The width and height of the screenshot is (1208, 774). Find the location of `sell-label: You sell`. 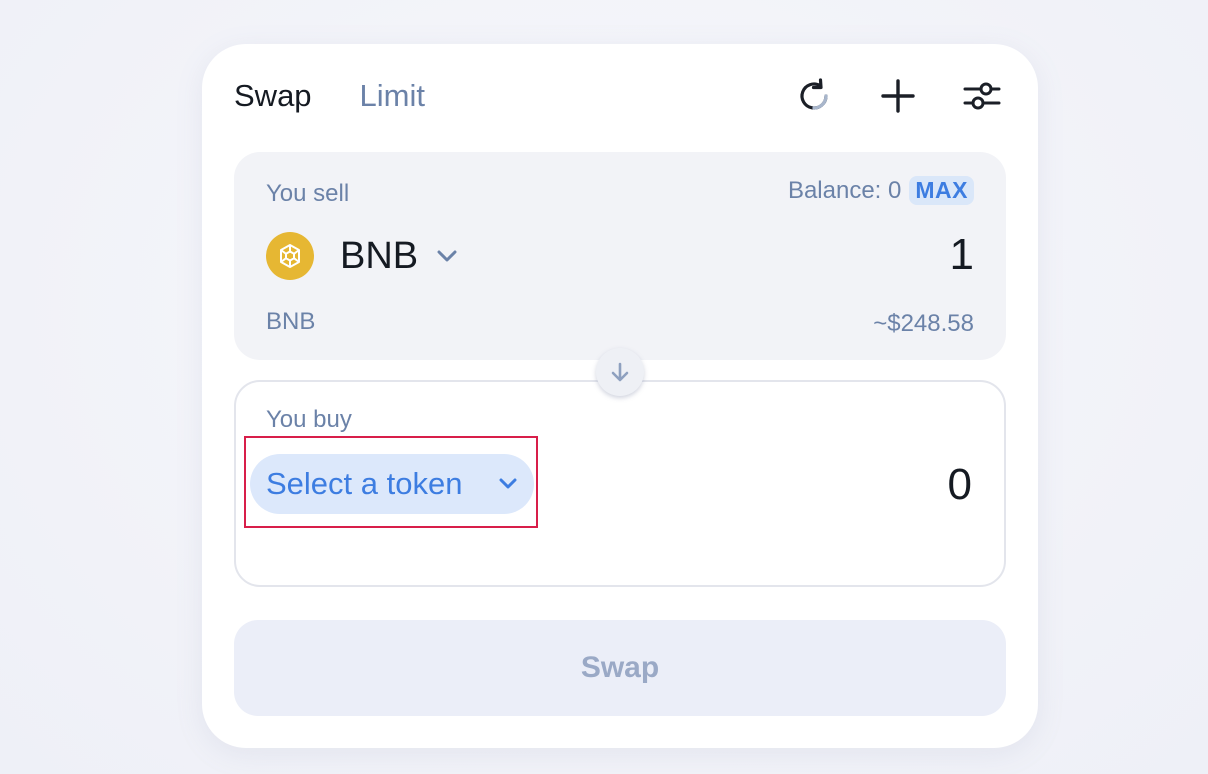

sell-label: You sell is located at coordinates (308, 193).